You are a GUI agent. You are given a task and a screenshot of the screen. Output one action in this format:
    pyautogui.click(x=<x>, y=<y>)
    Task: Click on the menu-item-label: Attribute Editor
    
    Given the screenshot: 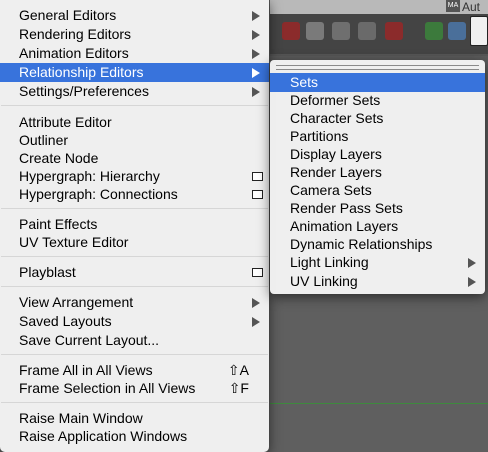 What is the action you would take?
    pyautogui.click(x=65, y=122)
    